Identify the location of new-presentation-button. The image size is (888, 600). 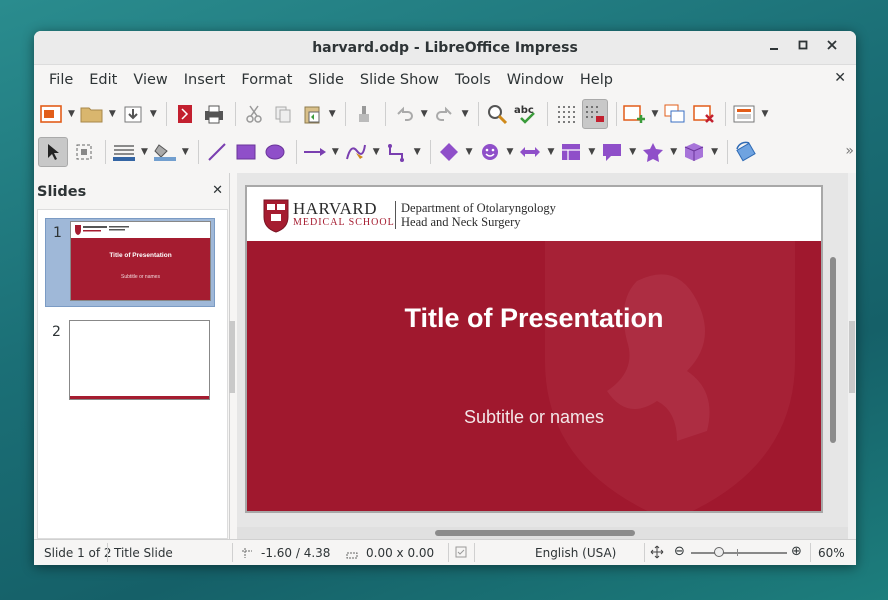
(51, 114).